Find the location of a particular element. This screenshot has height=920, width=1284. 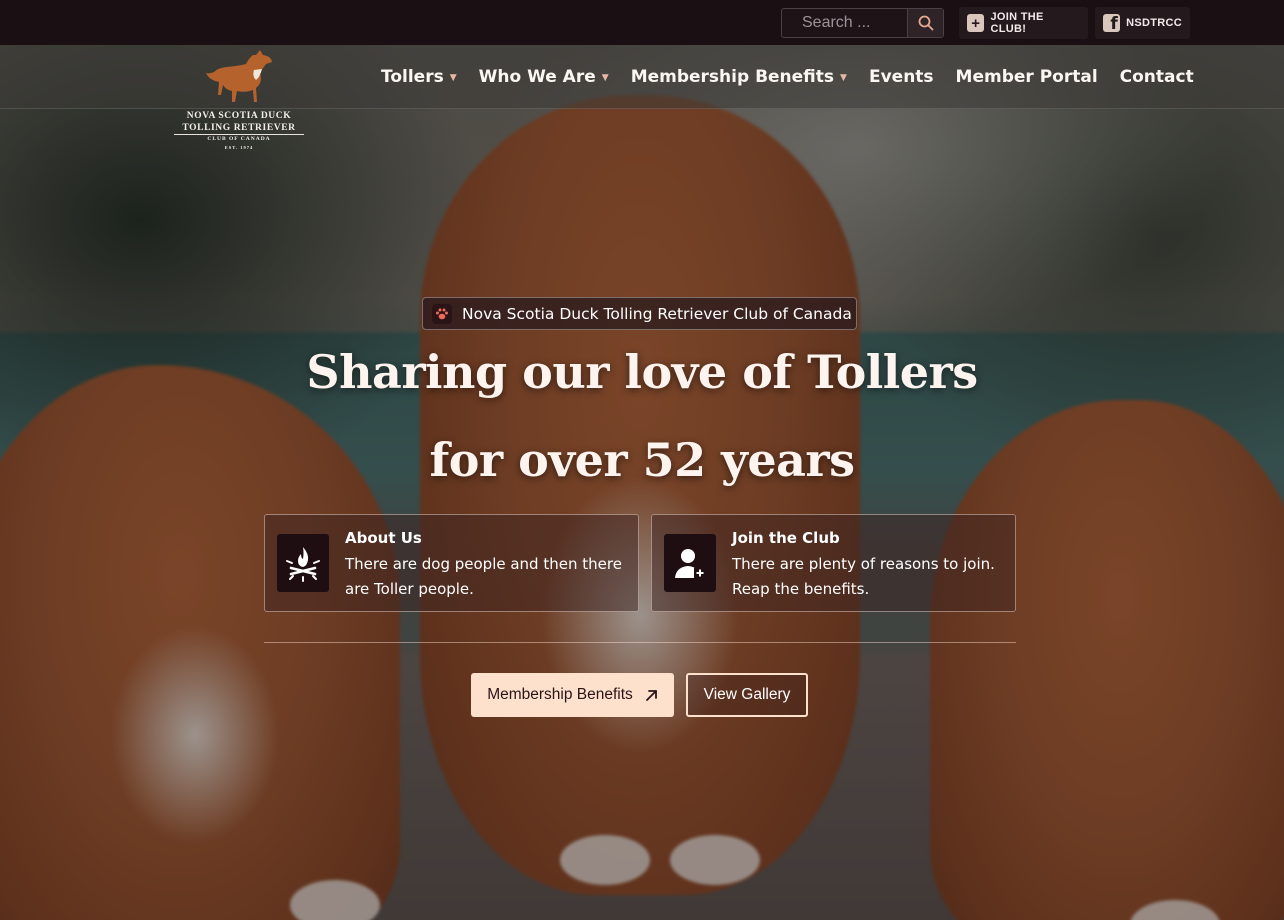

search-box is located at coordinates (862, 23).